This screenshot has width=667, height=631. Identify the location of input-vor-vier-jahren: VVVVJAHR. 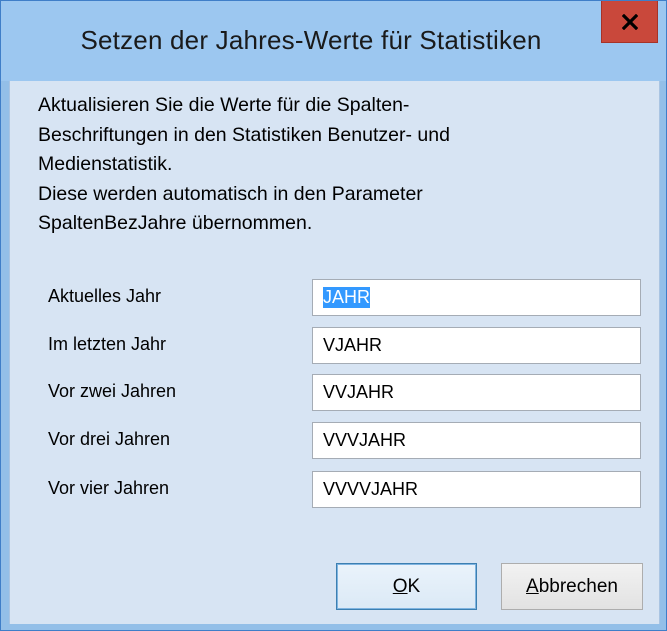
(476, 489).